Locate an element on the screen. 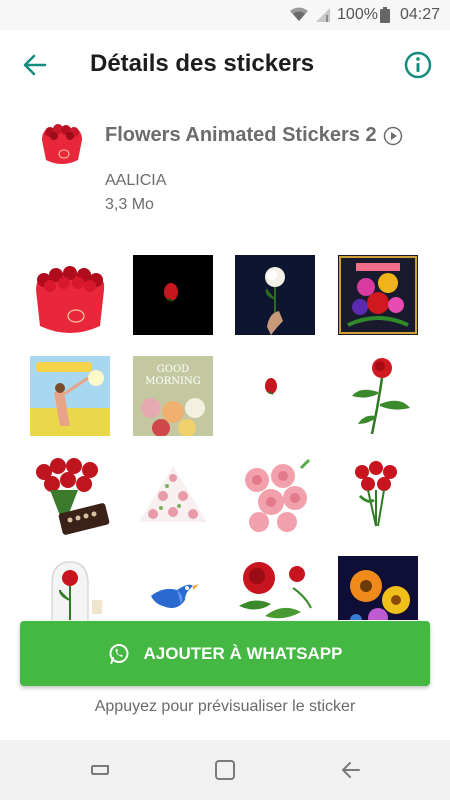 The width and height of the screenshot is (450, 800). sticker-flower-bouquet-card is located at coordinates (378, 295).